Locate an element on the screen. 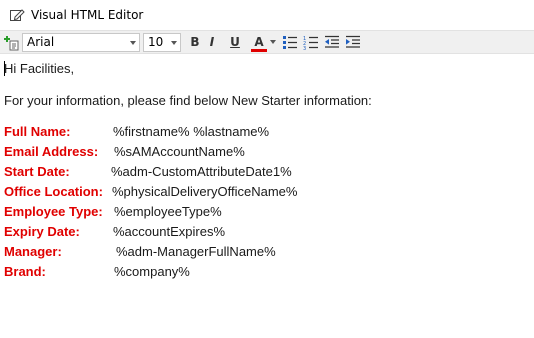 This screenshot has width=534, height=338. field-label: Start Date: is located at coordinates (37, 171).